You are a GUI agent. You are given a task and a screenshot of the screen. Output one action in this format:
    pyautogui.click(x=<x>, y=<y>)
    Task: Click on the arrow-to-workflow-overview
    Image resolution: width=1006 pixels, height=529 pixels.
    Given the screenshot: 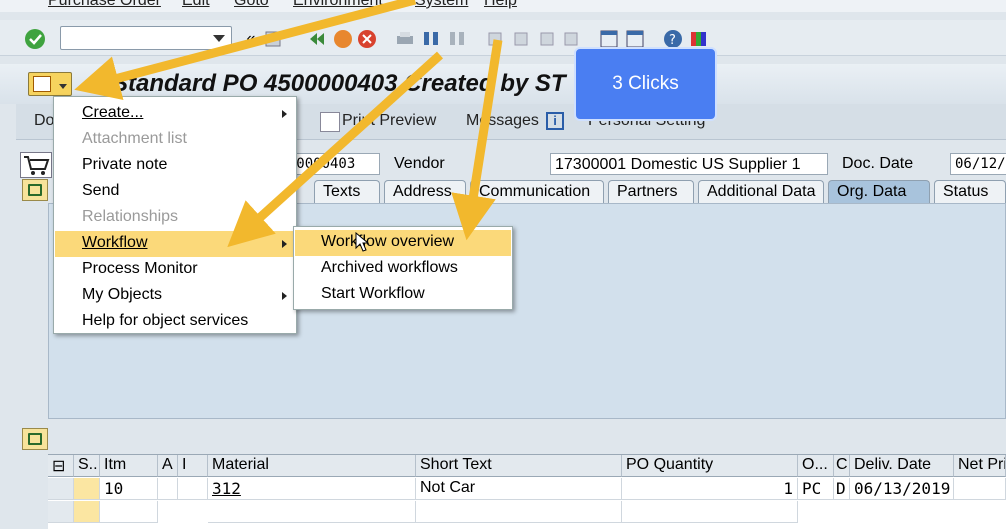 What is the action you would take?
    pyautogui.click(x=477, y=140)
    